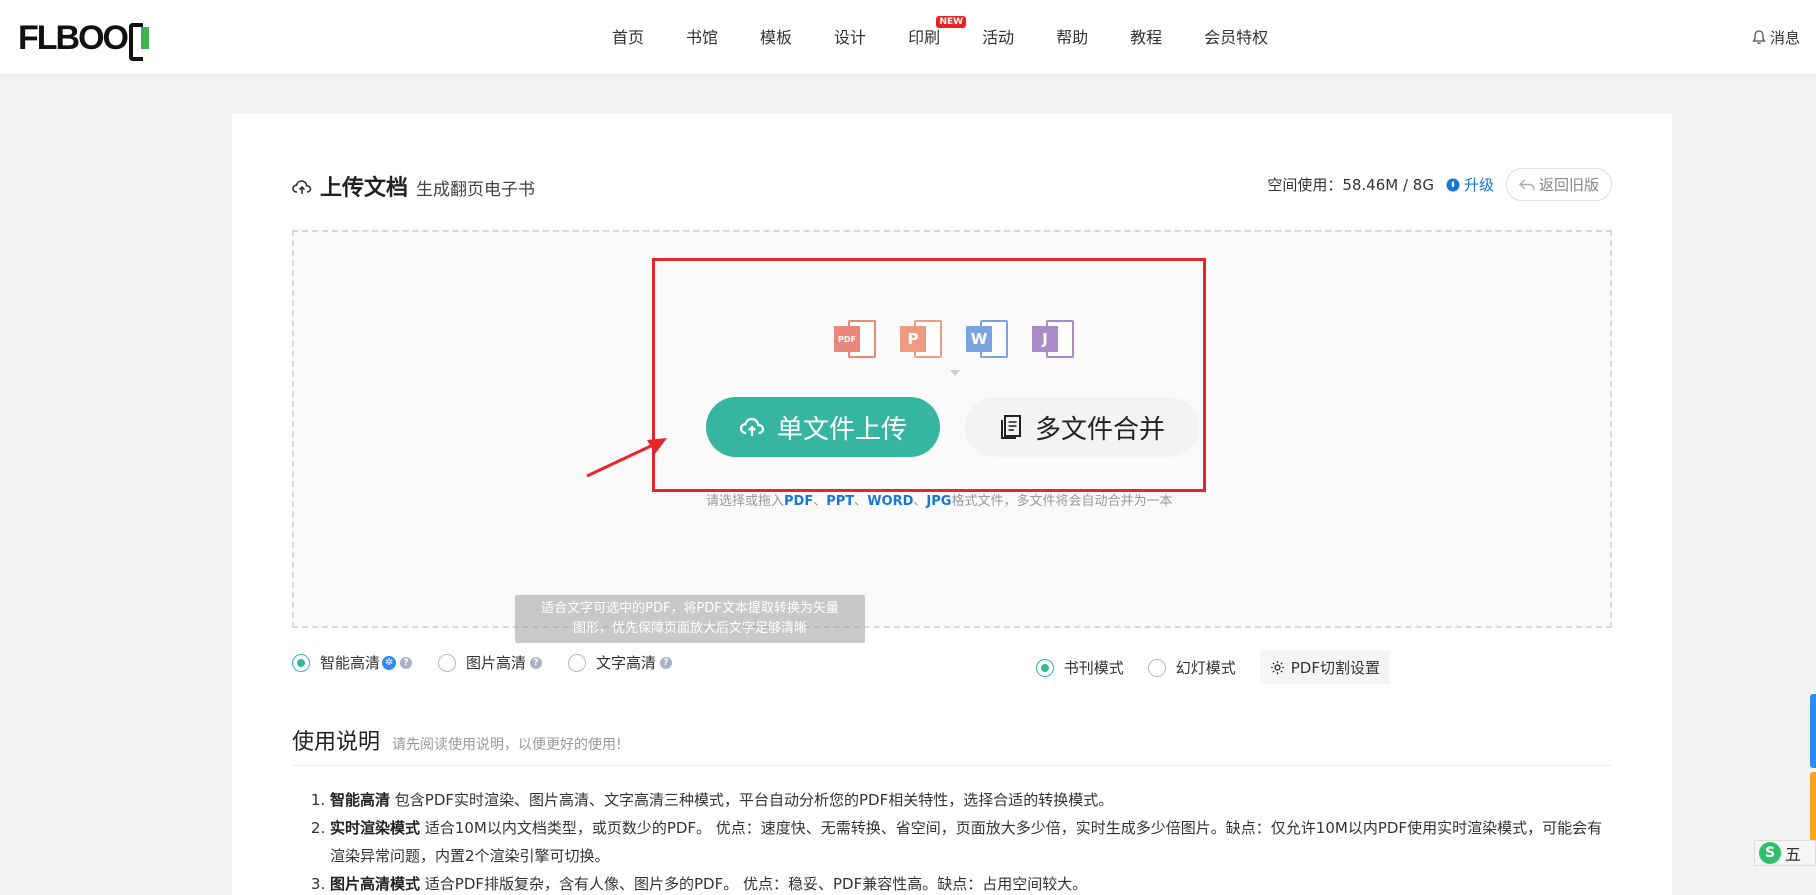  I want to click on conversion-mode-options: 智能高清 ✲ ? 图片高清 ? 文字高清 ?, so click(495, 662).